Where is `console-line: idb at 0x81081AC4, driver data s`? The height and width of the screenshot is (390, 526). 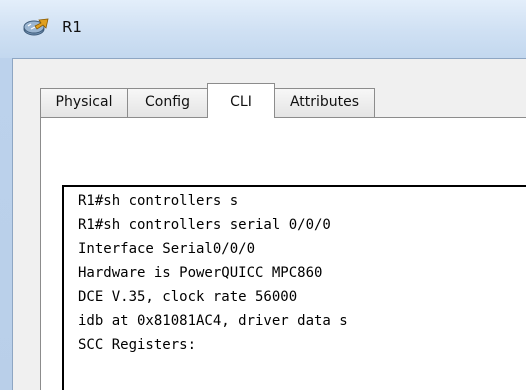 console-line: idb at 0x81081AC4, driver data s is located at coordinates (213, 321).